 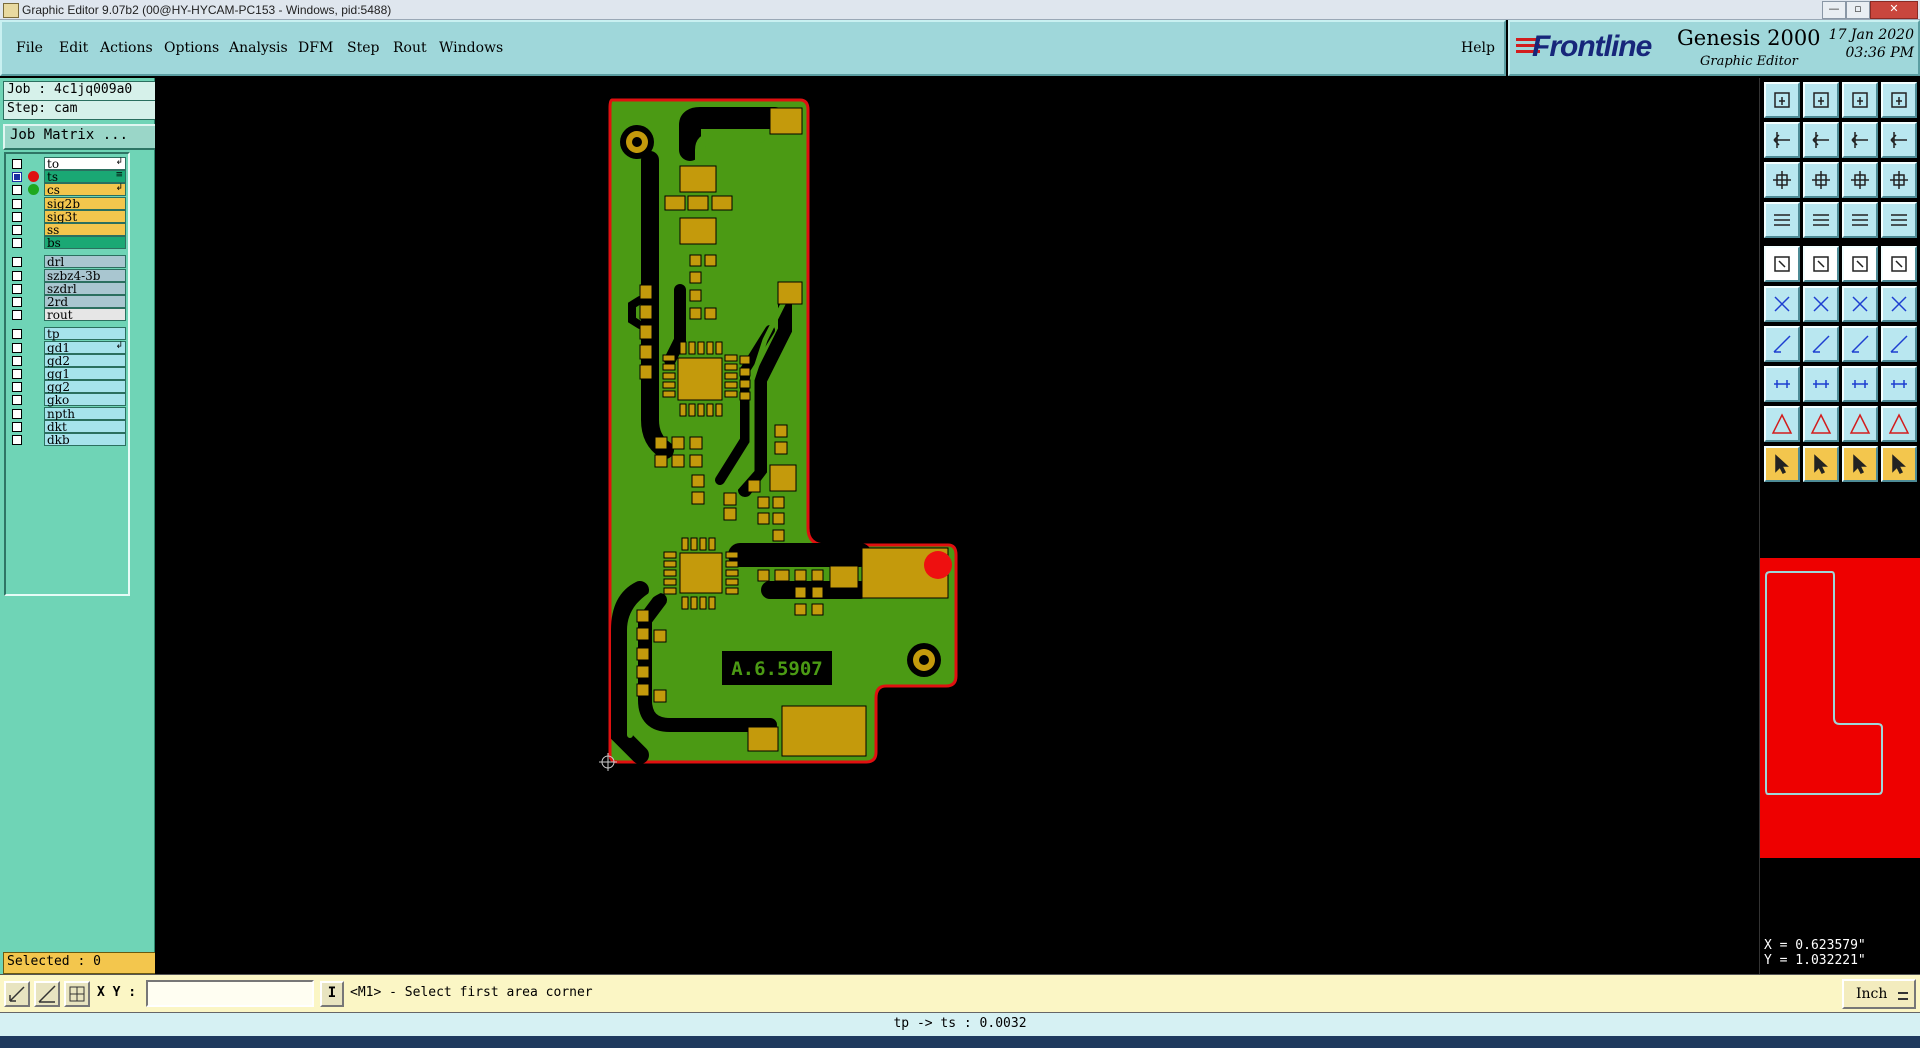 I want to click on menu-windows: Windows, so click(x=471, y=48).